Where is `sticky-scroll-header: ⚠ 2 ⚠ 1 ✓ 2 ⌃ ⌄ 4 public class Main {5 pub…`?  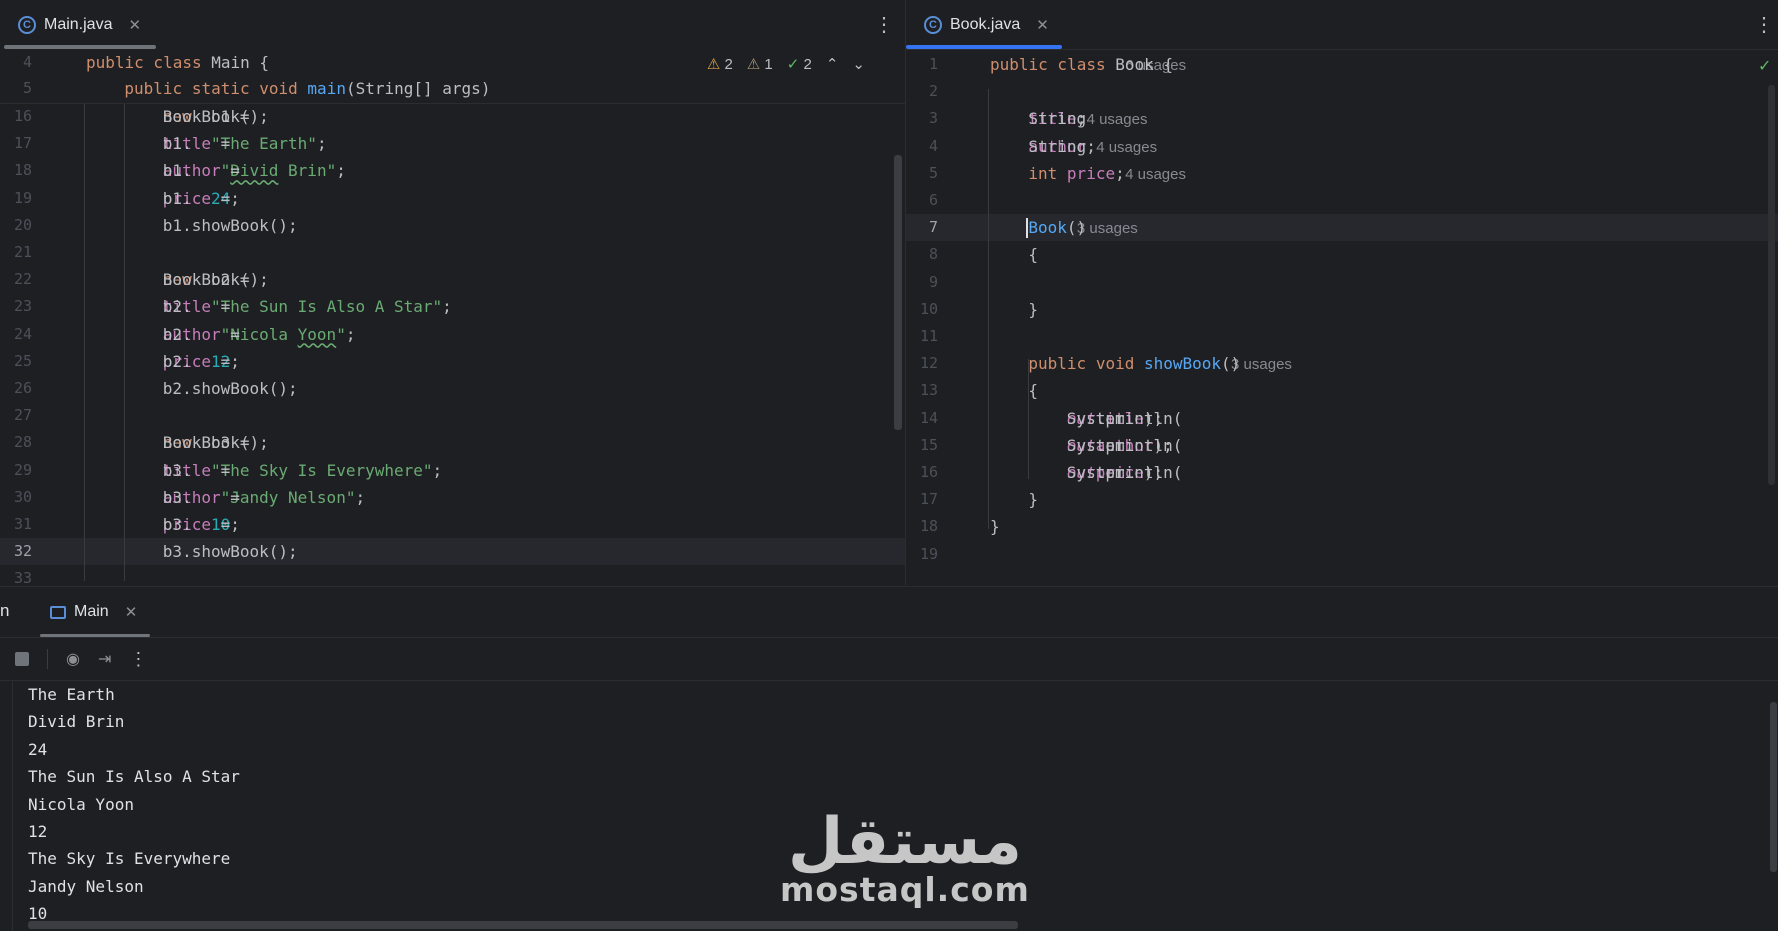 sticky-scroll-header: ⚠ 2 ⚠ 1 ✓ 2 ⌃ ⌄ 4 public class Main {5 pub… is located at coordinates (452, 76).